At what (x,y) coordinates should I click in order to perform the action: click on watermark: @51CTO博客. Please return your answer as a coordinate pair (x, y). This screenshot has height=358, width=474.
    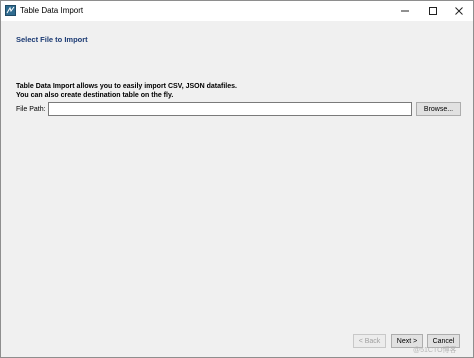
    Looking at the image, I should click on (435, 350).